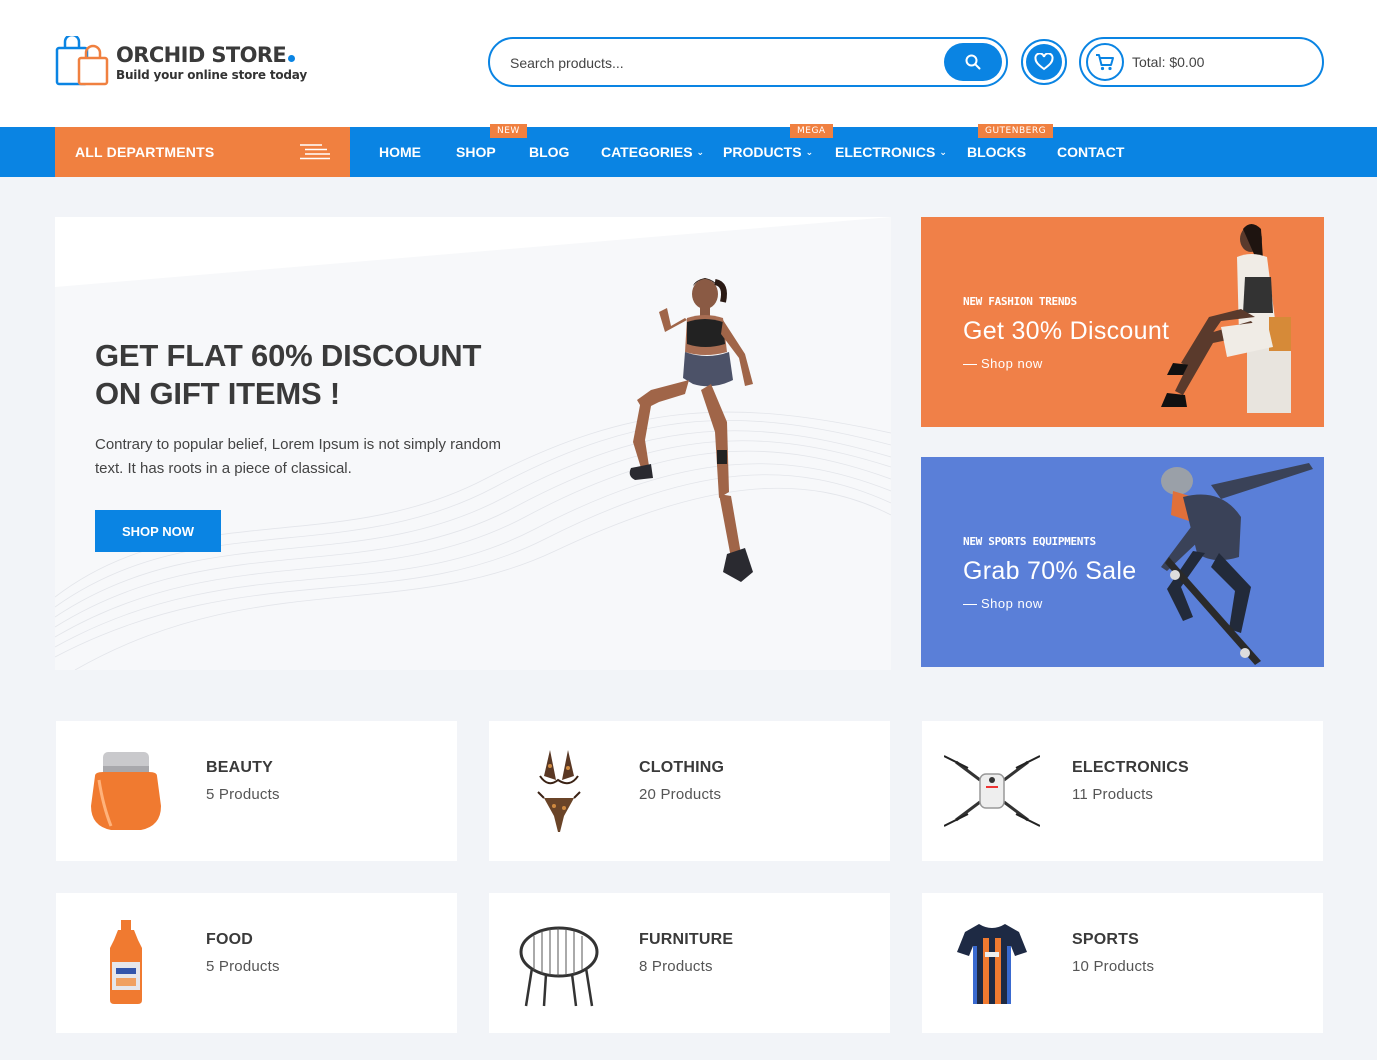 This screenshot has height=1060, width=1377. Describe the element at coordinates (83, 60) in the screenshot. I see `shopping-bag-icon` at that location.